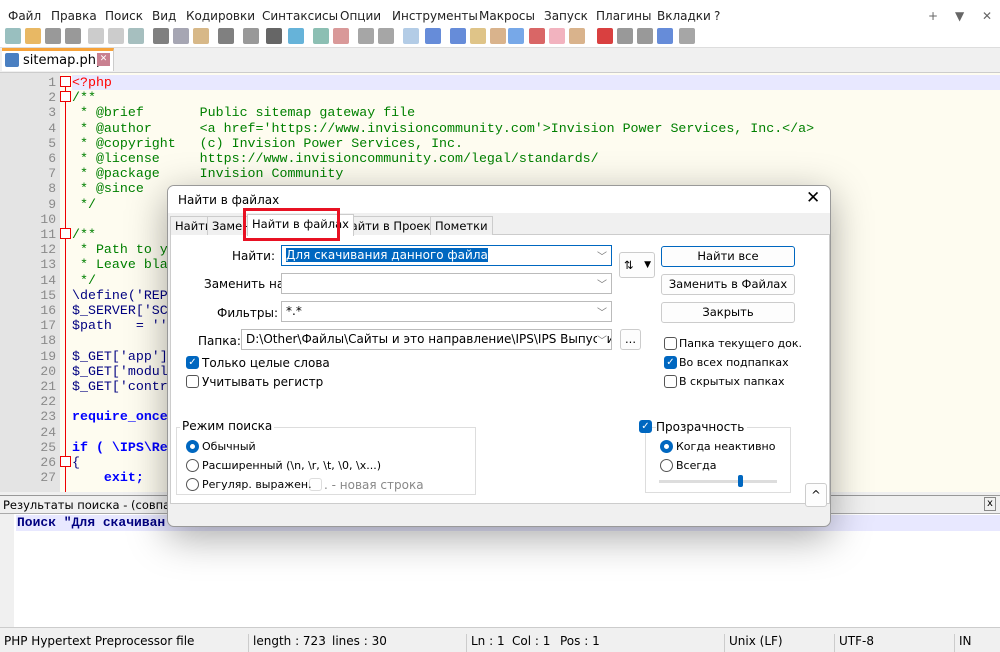 The width and height of the screenshot is (1000, 652). Describe the element at coordinates (300, 16) in the screenshot. I see `menu-5: Синтаксисы` at that location.